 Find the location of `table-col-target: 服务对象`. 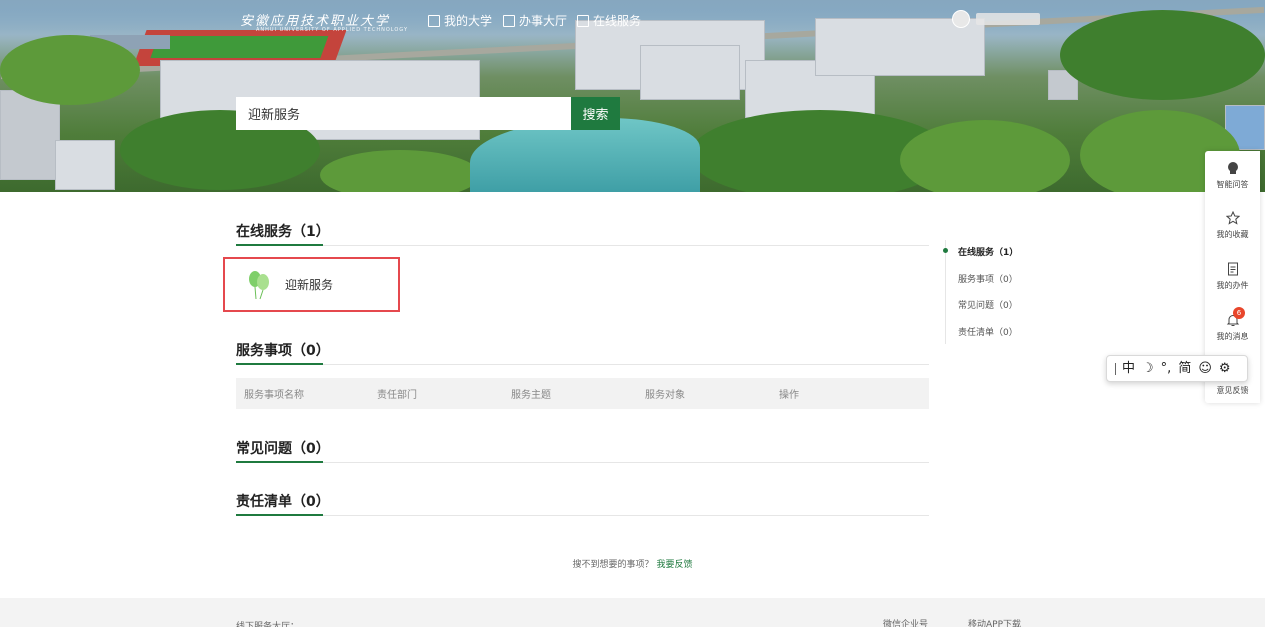

table-col-target: 服务对象 is located at coordinates (665, 395).